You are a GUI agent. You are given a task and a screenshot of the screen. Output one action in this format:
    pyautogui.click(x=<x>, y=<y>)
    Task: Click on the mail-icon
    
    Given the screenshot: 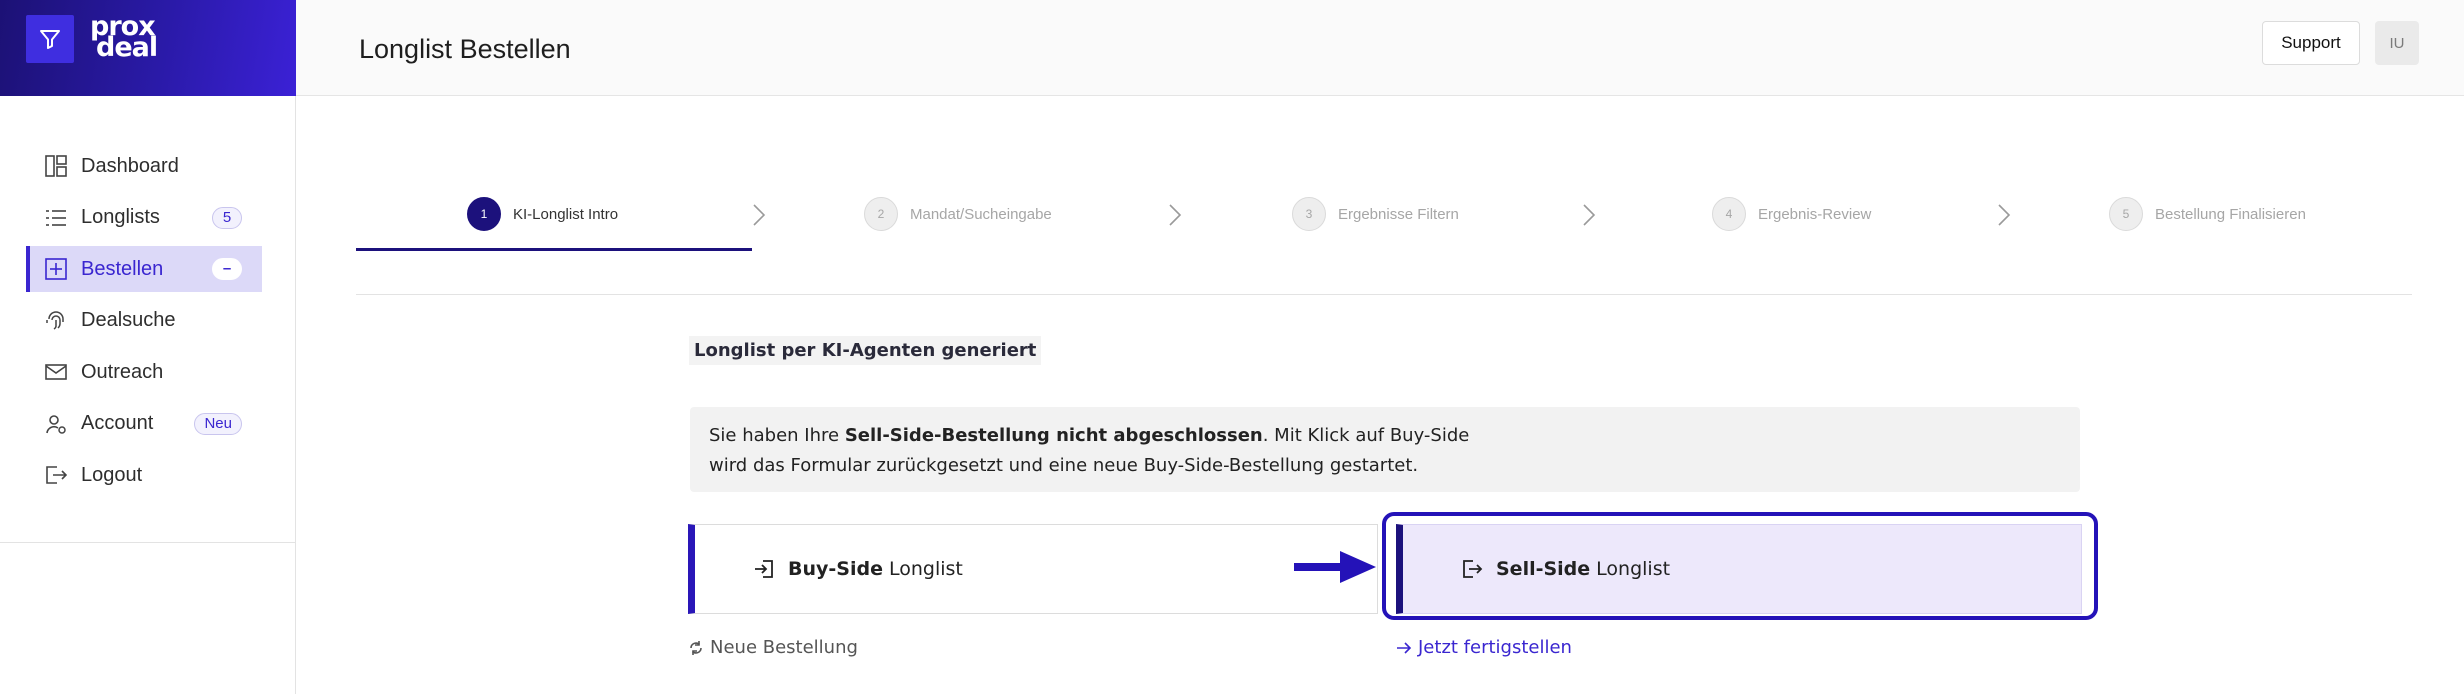 What is the action you would take?
    pyautogui.click(x=56, y=372)
    